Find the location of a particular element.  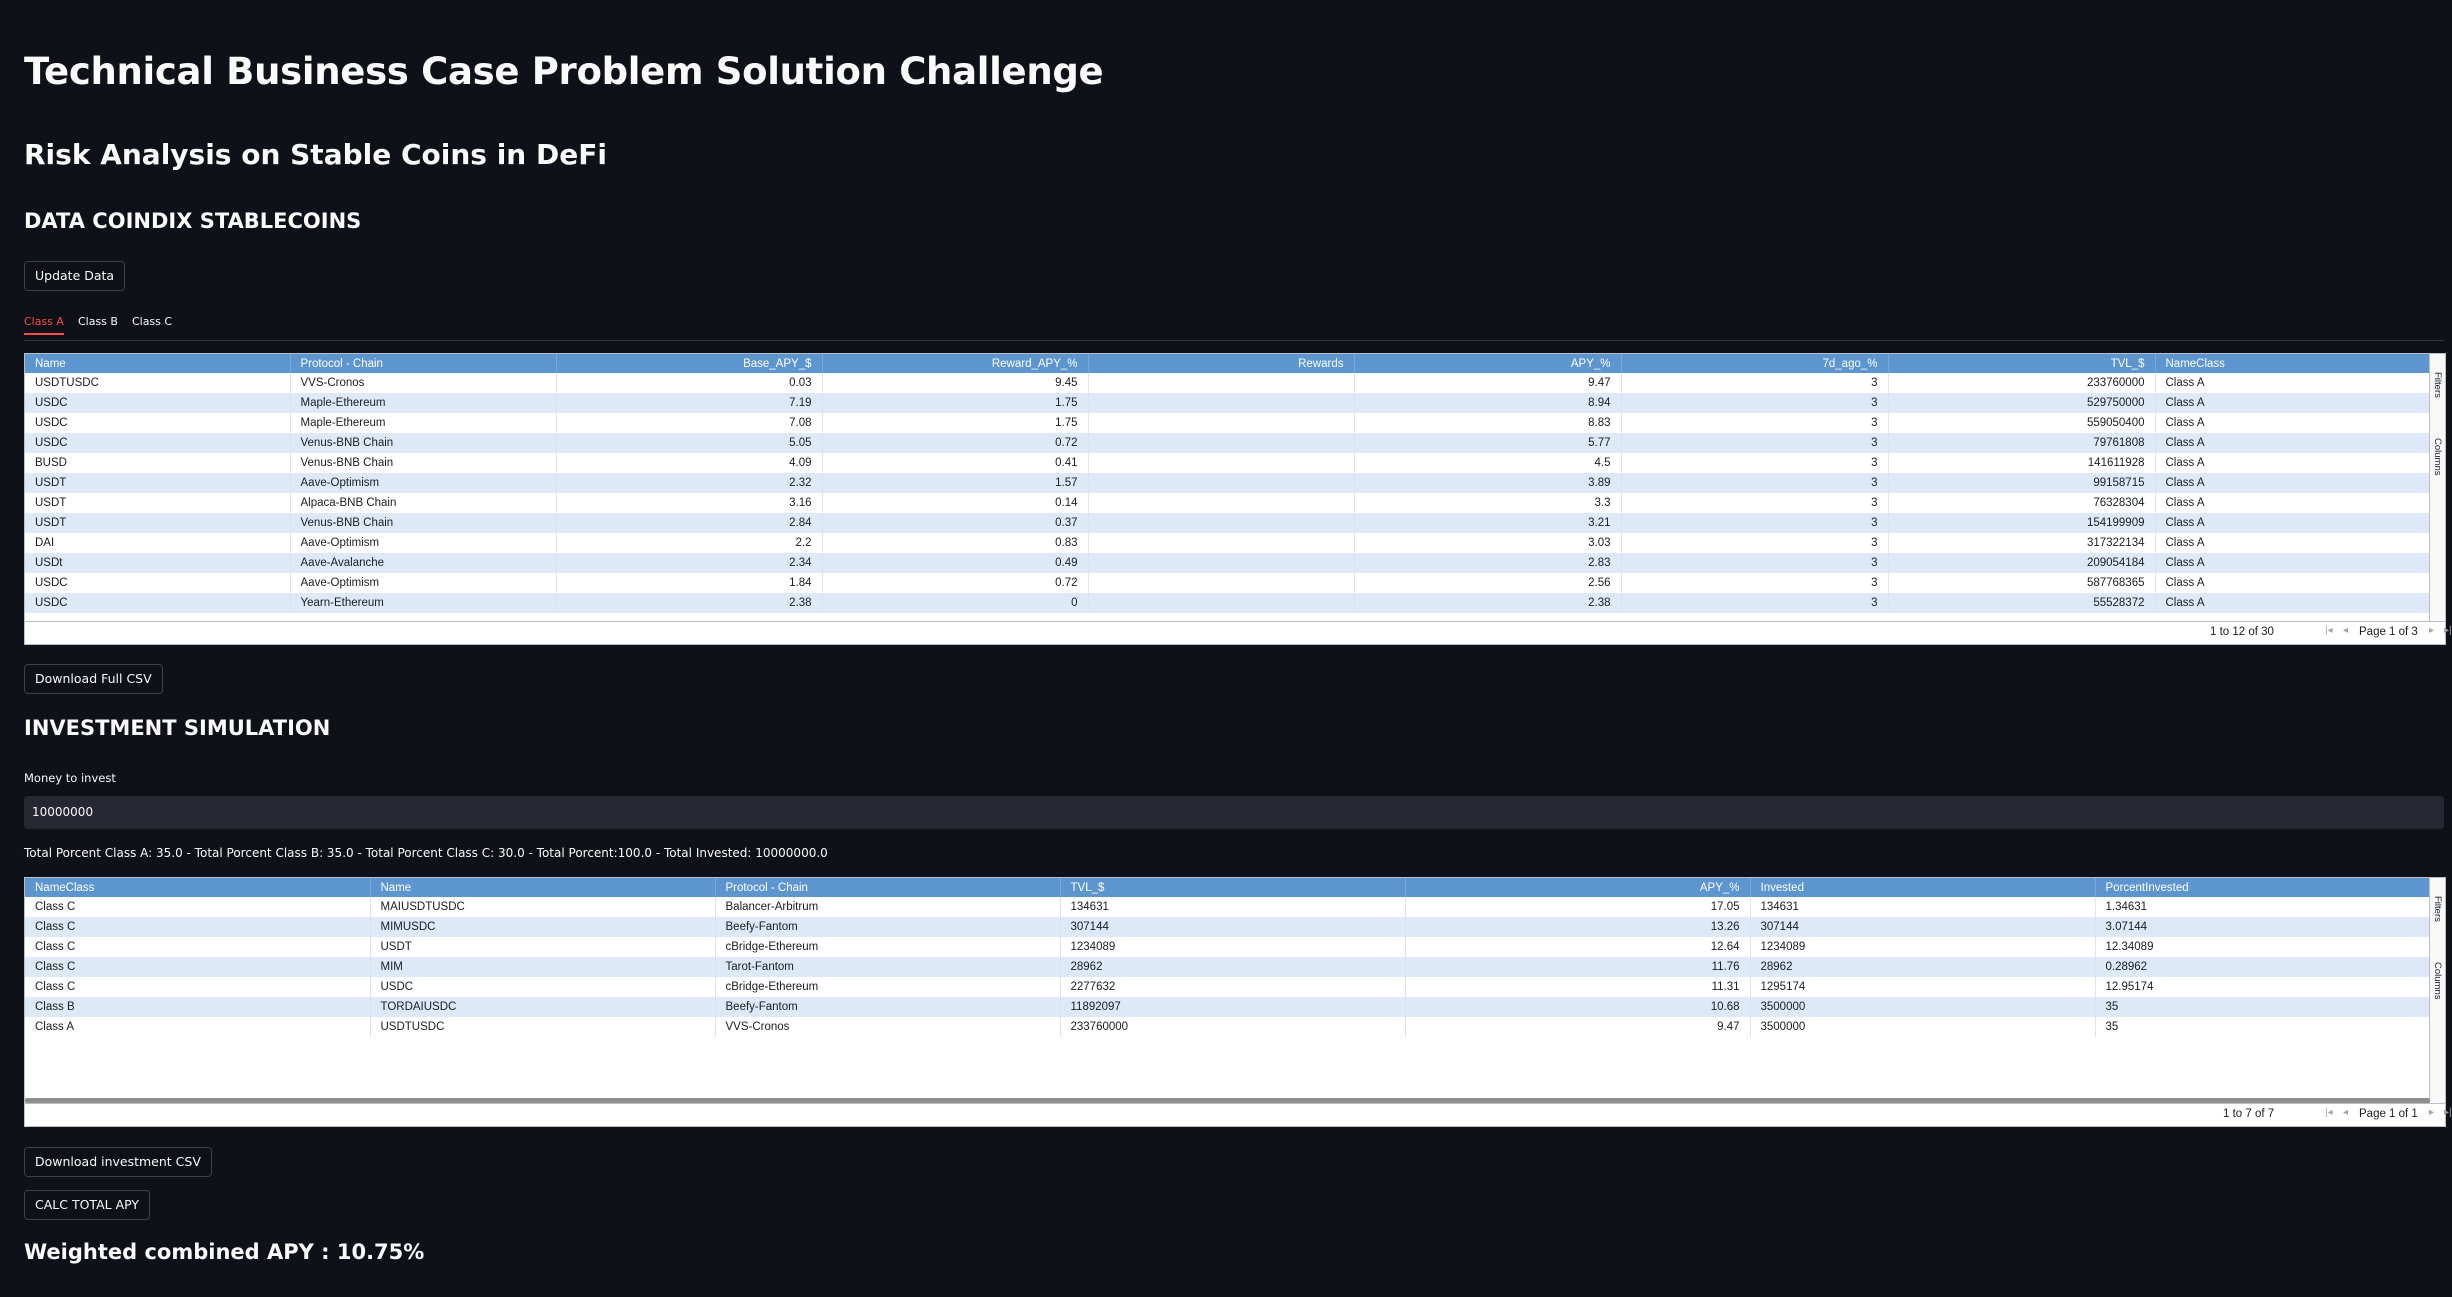

table-cell: 13.26 is located at coordinates (1578, 927).